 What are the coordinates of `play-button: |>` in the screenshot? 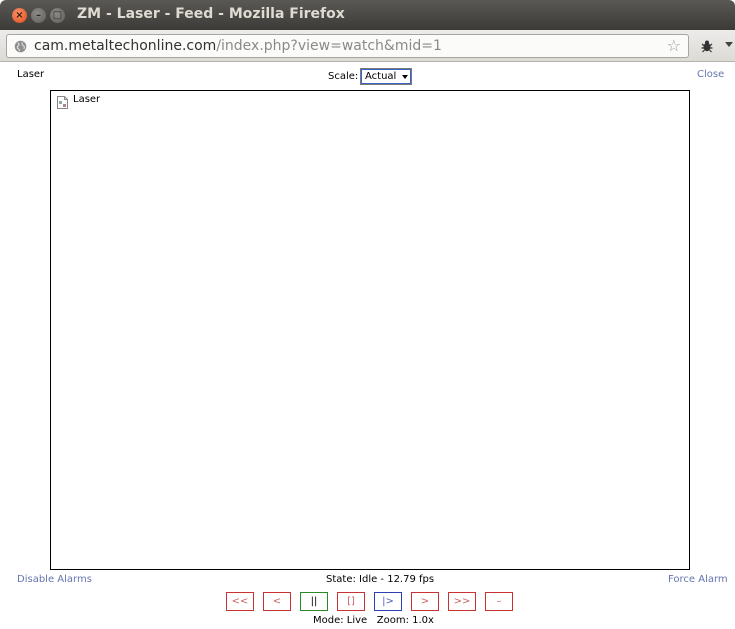 It's located at (388, 601).